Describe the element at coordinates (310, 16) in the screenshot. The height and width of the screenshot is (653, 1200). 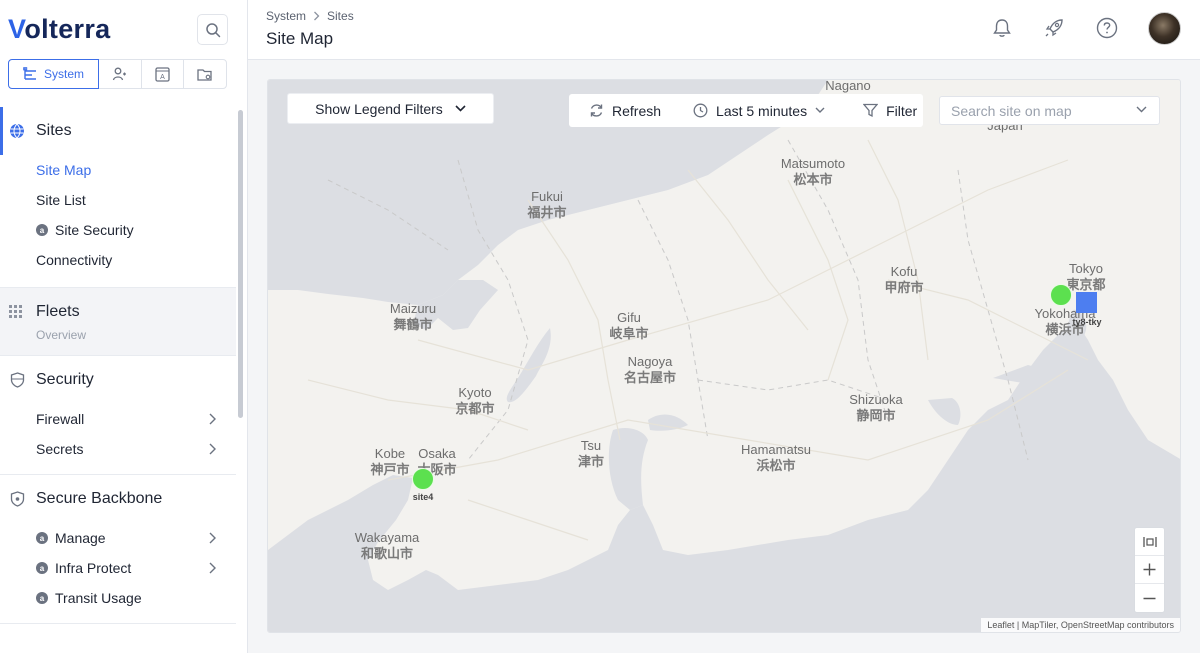
I see `breadcrumb: System Sites` at that location.